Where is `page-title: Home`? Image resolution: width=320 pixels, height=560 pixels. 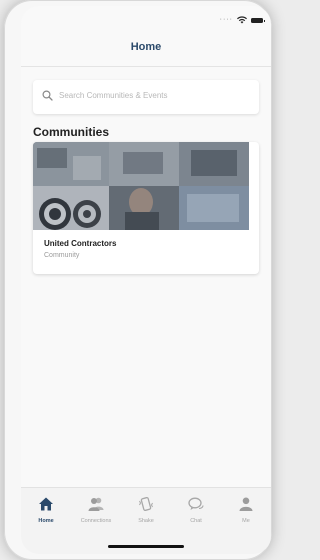
page-title: Home is located at coordinates (146, 47).